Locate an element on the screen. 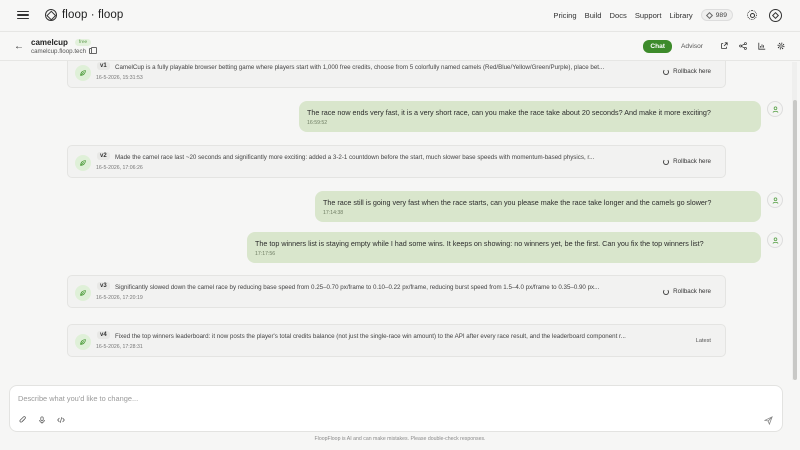 The height and width of the screenshot is (450, 800). project-name: camelcup is located at coordinates (49, 42).